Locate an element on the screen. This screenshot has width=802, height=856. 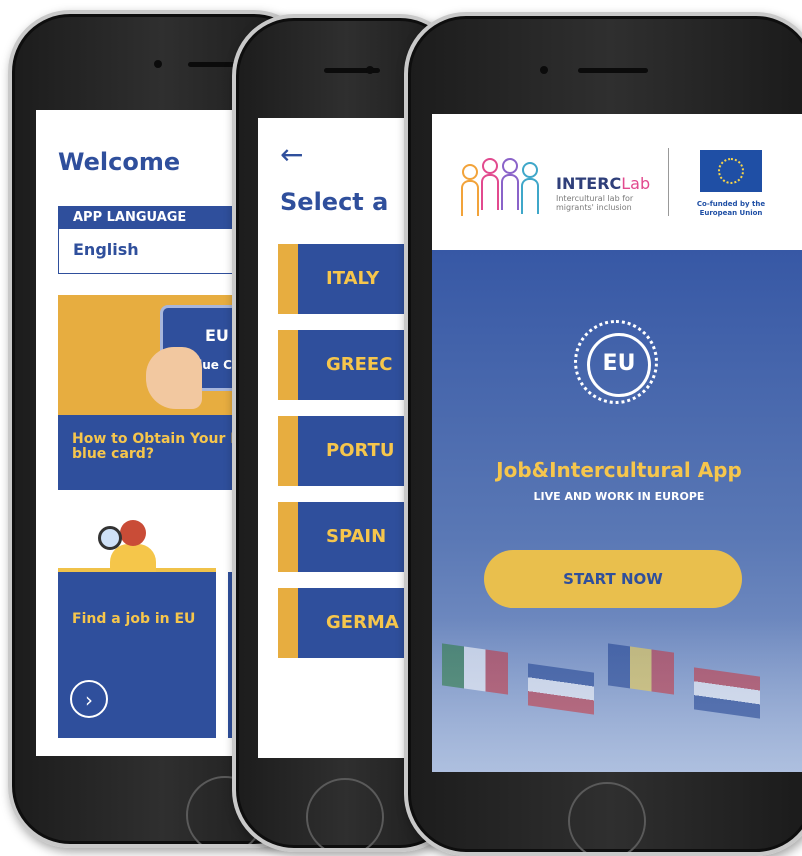
find-job-tile: Find a job in EU › is located at coordinates (137, 655).